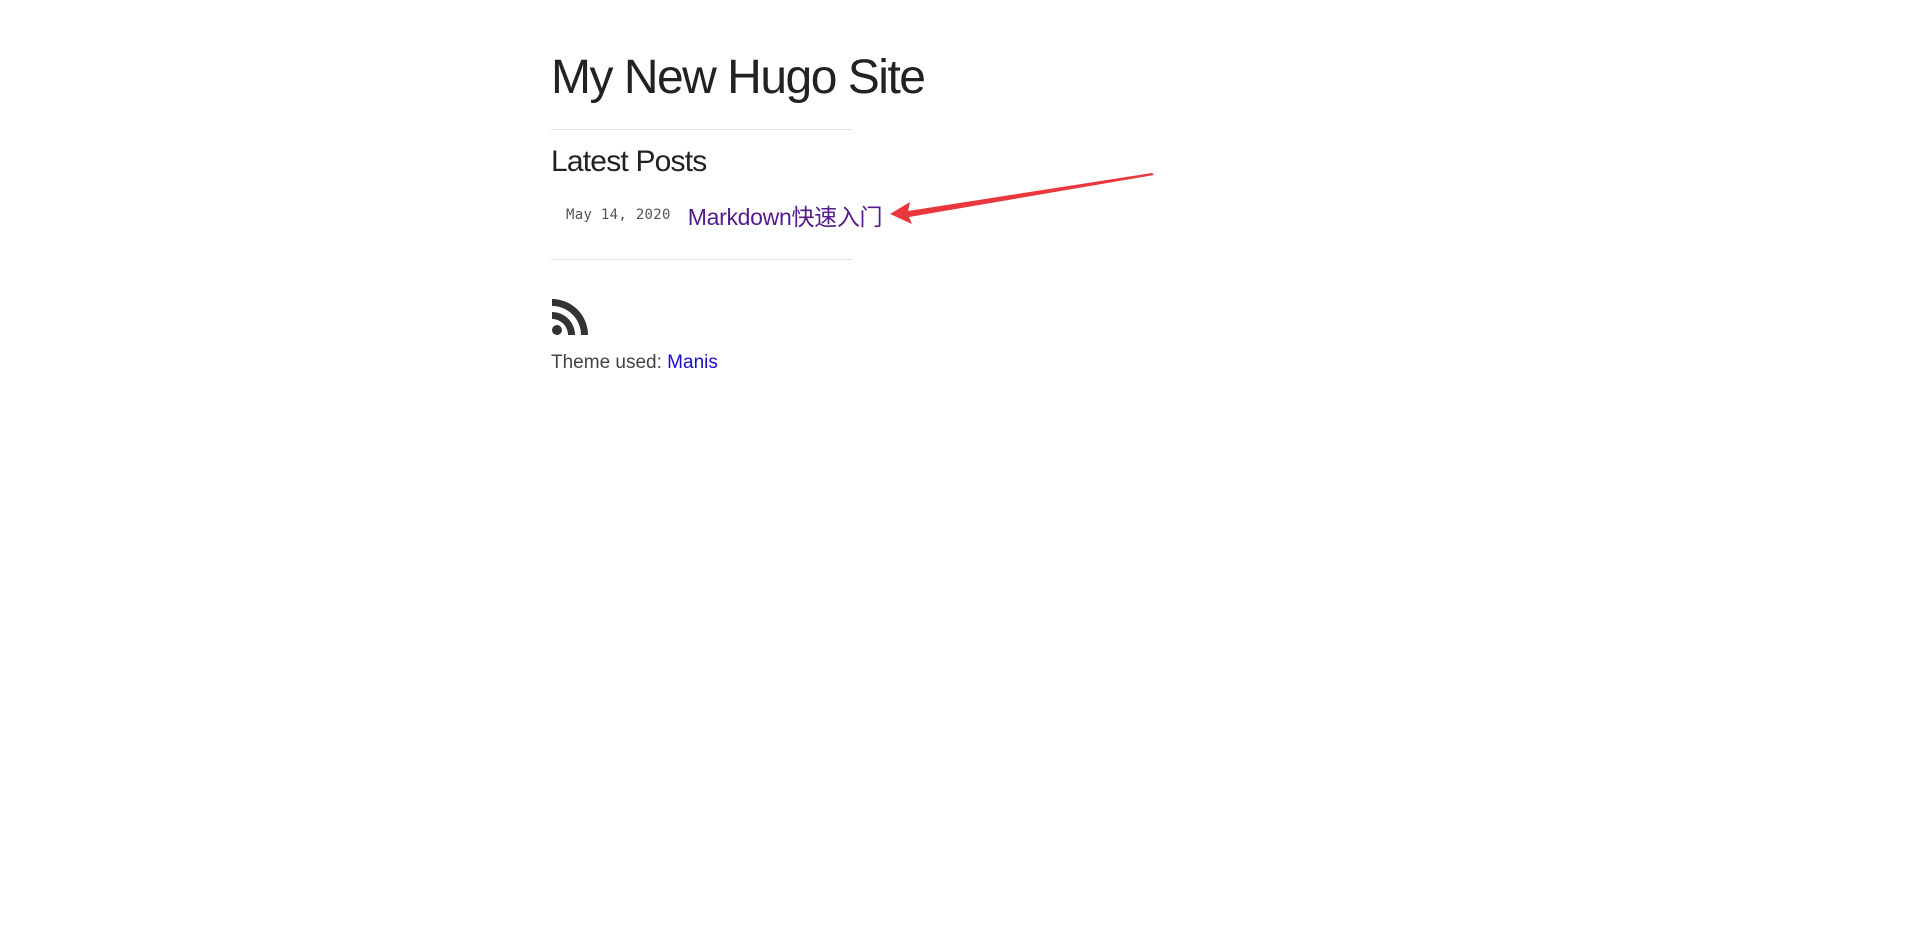  What do you see at coordinates (629, 161) in the screenshot?
I see `latest-posts-heading: Latest Posts` at bounding box center [629, 161].